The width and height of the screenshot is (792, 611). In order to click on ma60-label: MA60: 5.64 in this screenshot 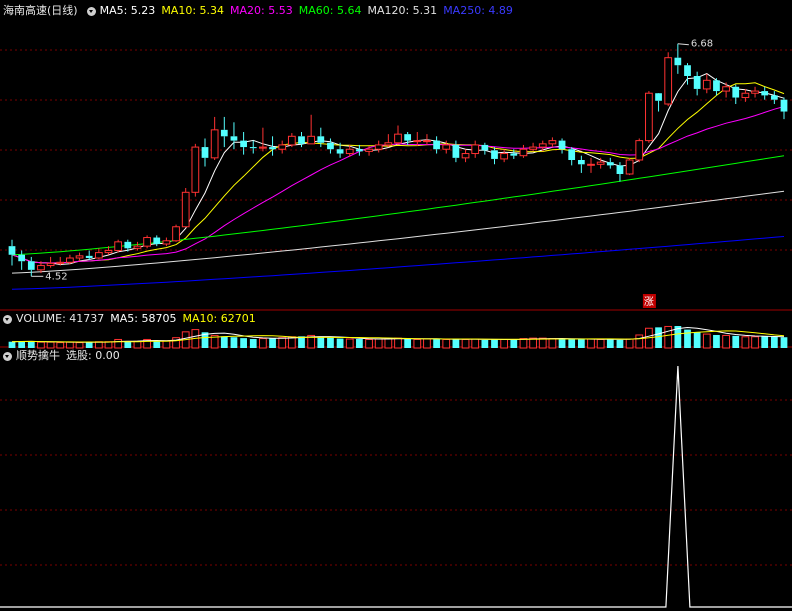, I will do `click(330, 10)`.